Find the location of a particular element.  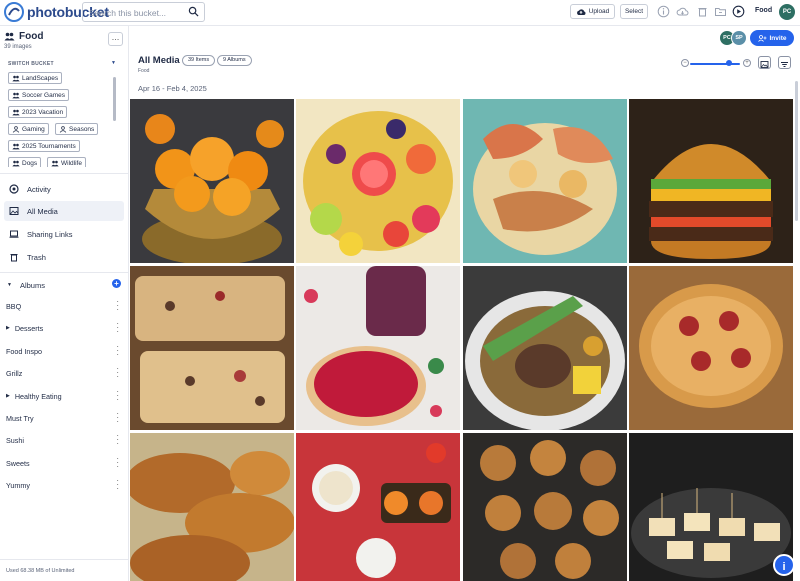

zoom-in-icon: + is located at coordinates (747, 63).